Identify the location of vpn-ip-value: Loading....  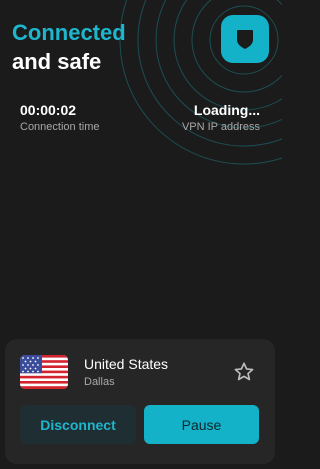
(226, 110).